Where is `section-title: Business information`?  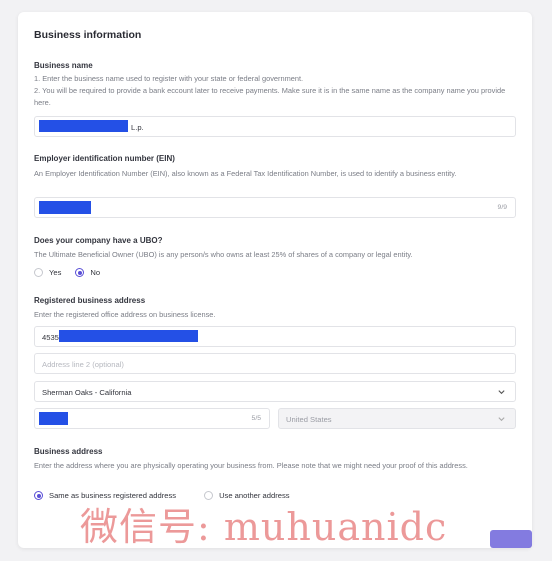
section-title: Business information is located at coordinates (88, 35).